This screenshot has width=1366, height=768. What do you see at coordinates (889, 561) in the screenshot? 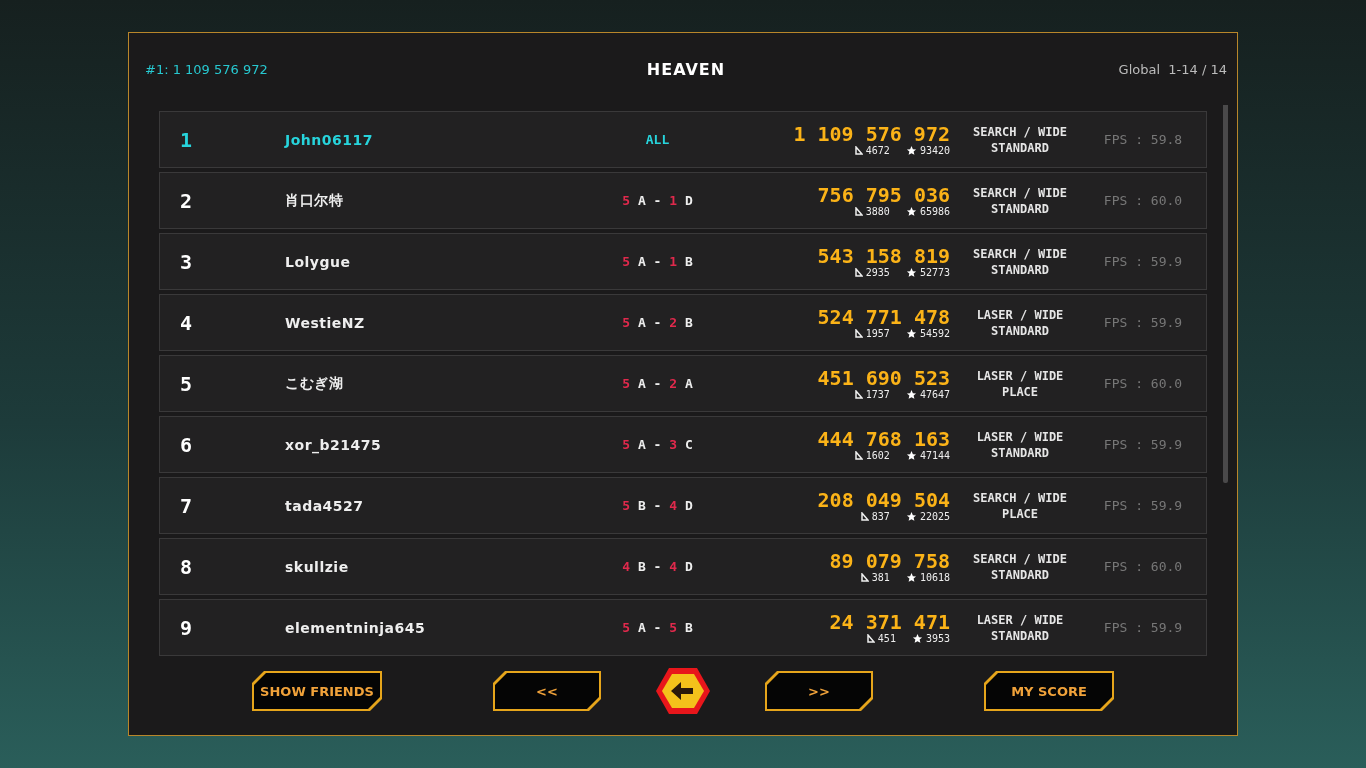
I see `score: 89 079 758` at bounding box center [889, 561].